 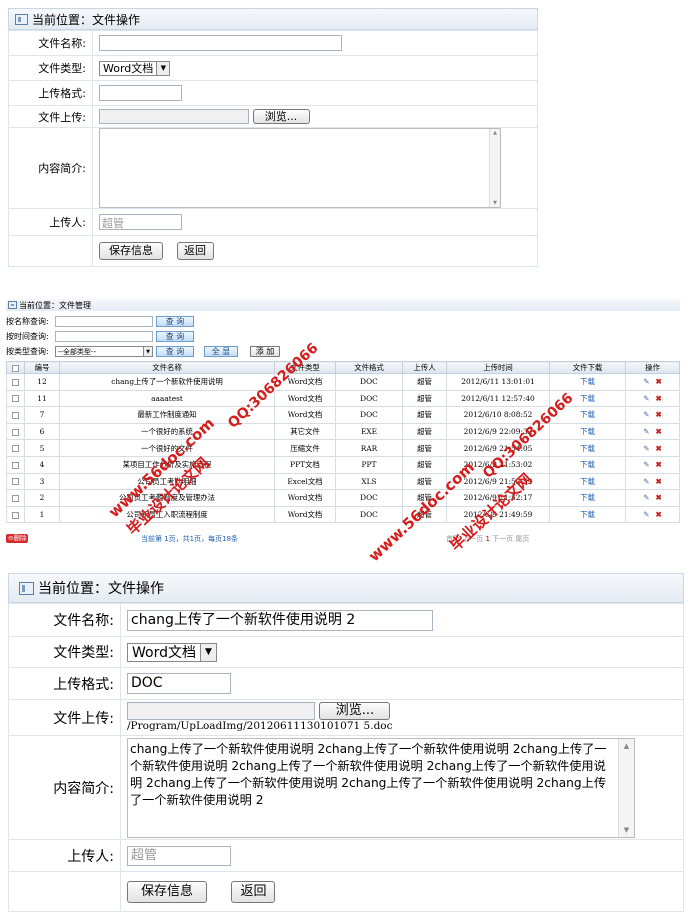 What do you see at coordinates (104, 321) in the screenshot?
I see `query-name-input` at bounding box center [104, 321].